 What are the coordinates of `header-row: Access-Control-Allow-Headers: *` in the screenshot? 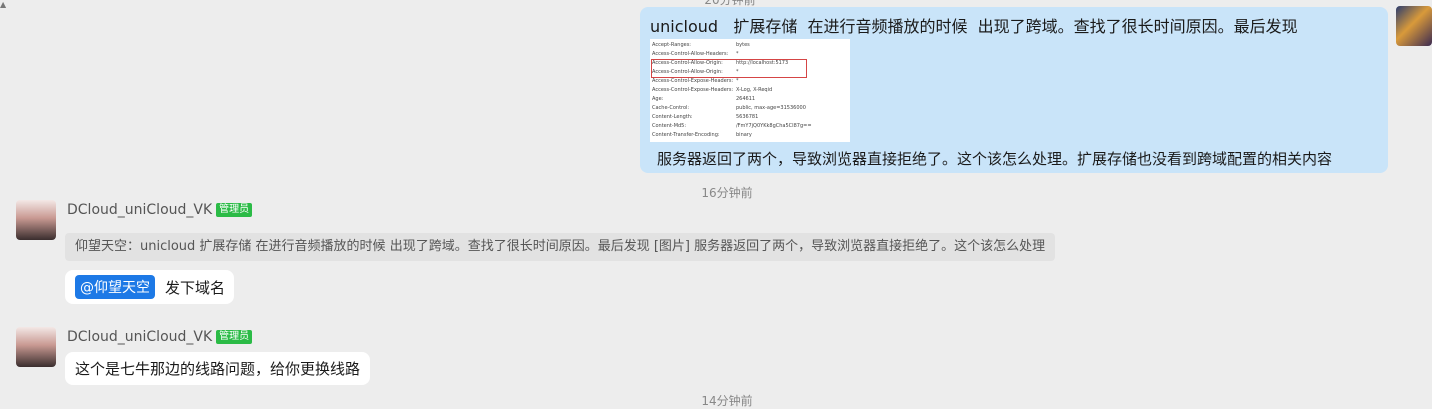 It's located at (695, 54).